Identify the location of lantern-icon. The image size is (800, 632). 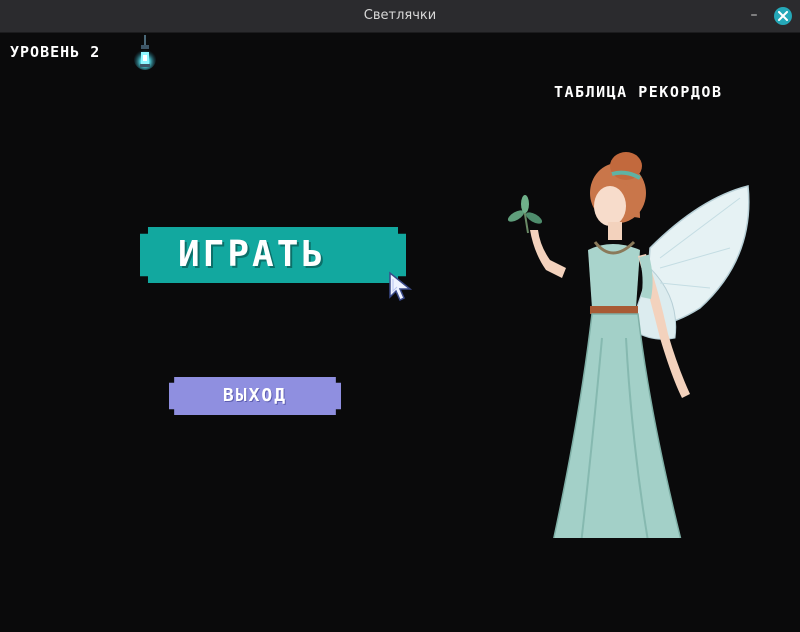
(145, 52).